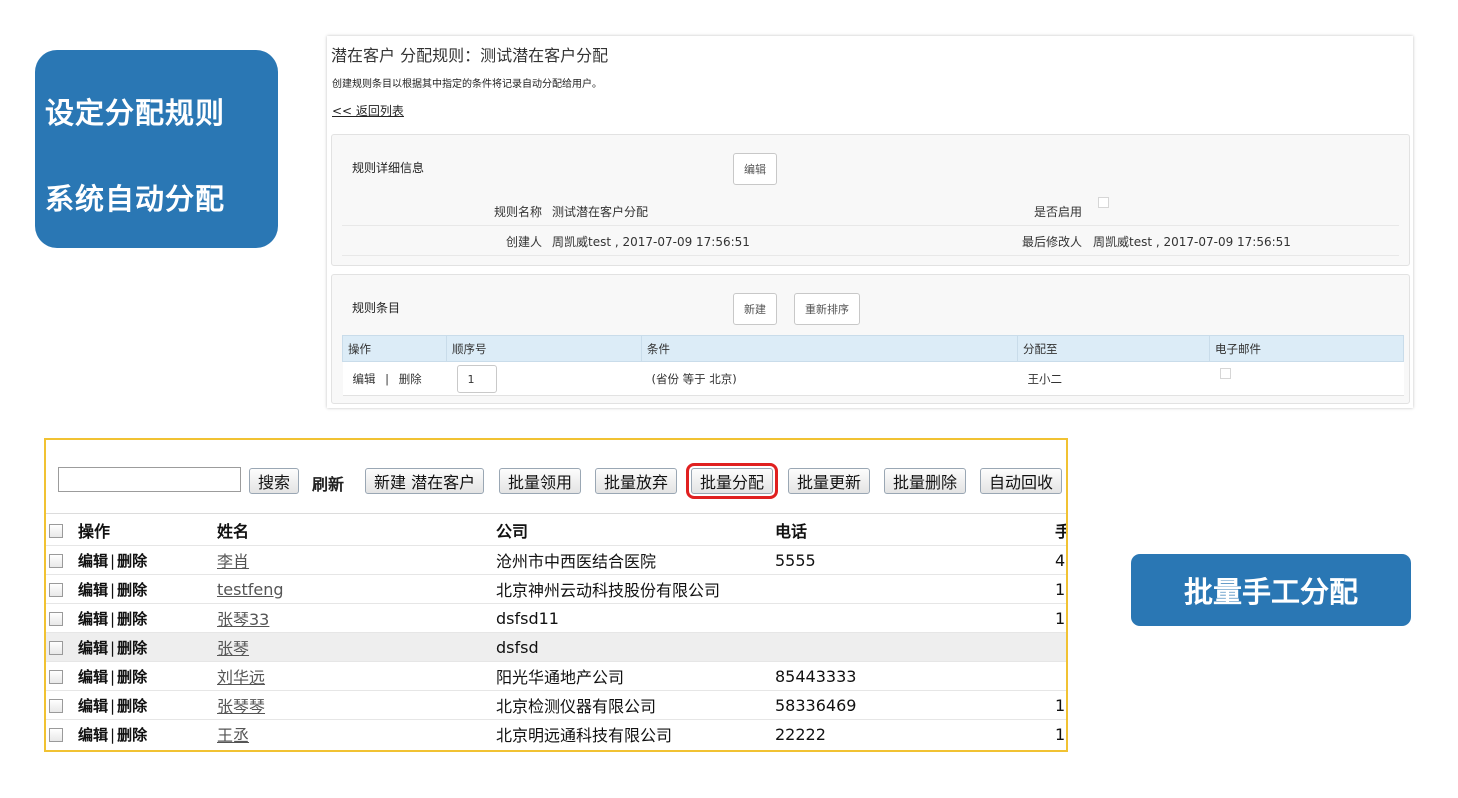 The image size is (1458, 798). I want to click on rule-items-title: 规则条目, so click(376, 308).